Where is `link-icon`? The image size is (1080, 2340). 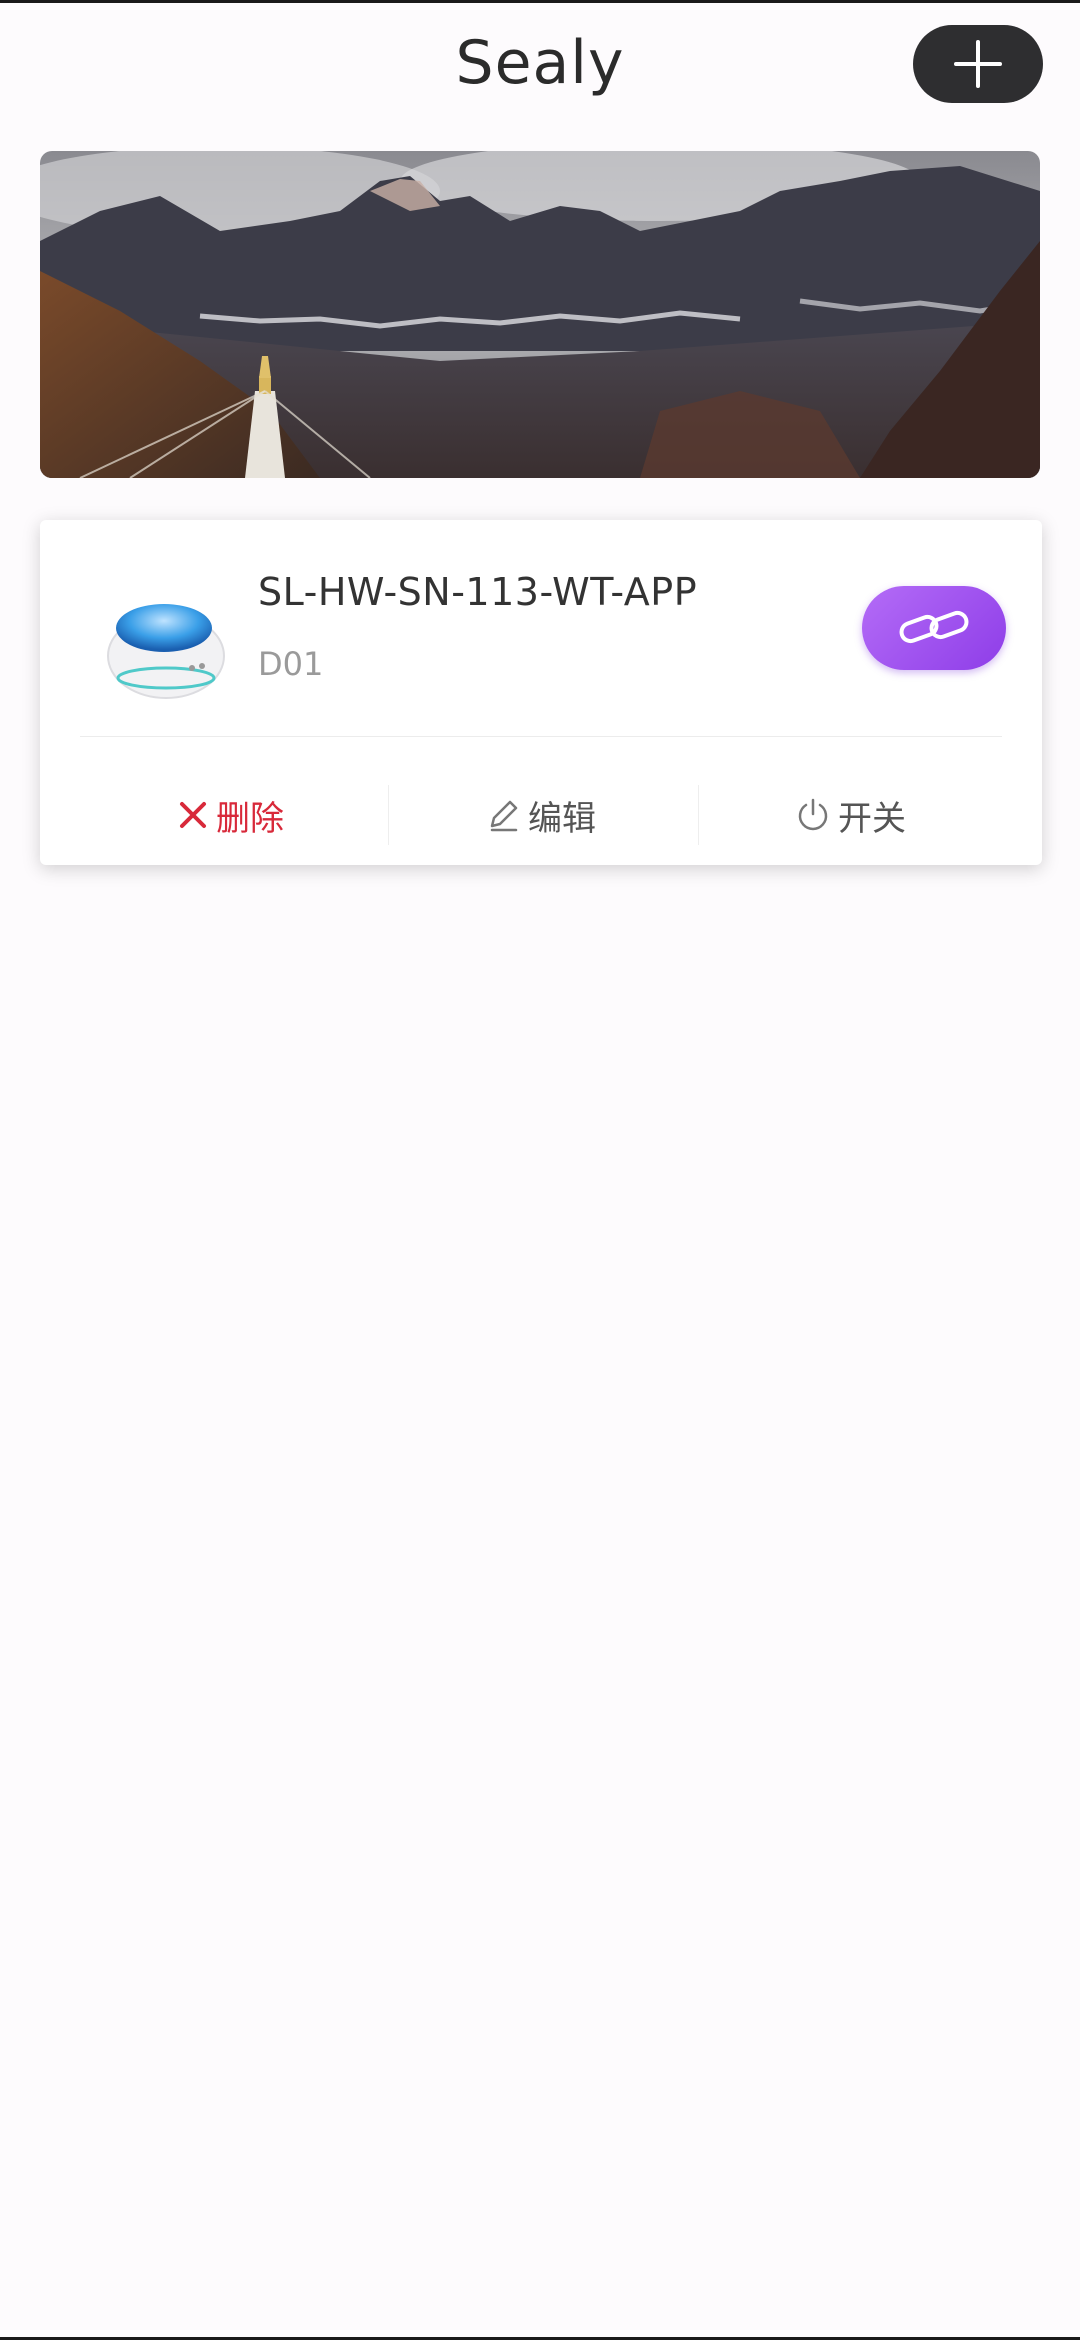
link-icon is located at coordinates (934, 627).